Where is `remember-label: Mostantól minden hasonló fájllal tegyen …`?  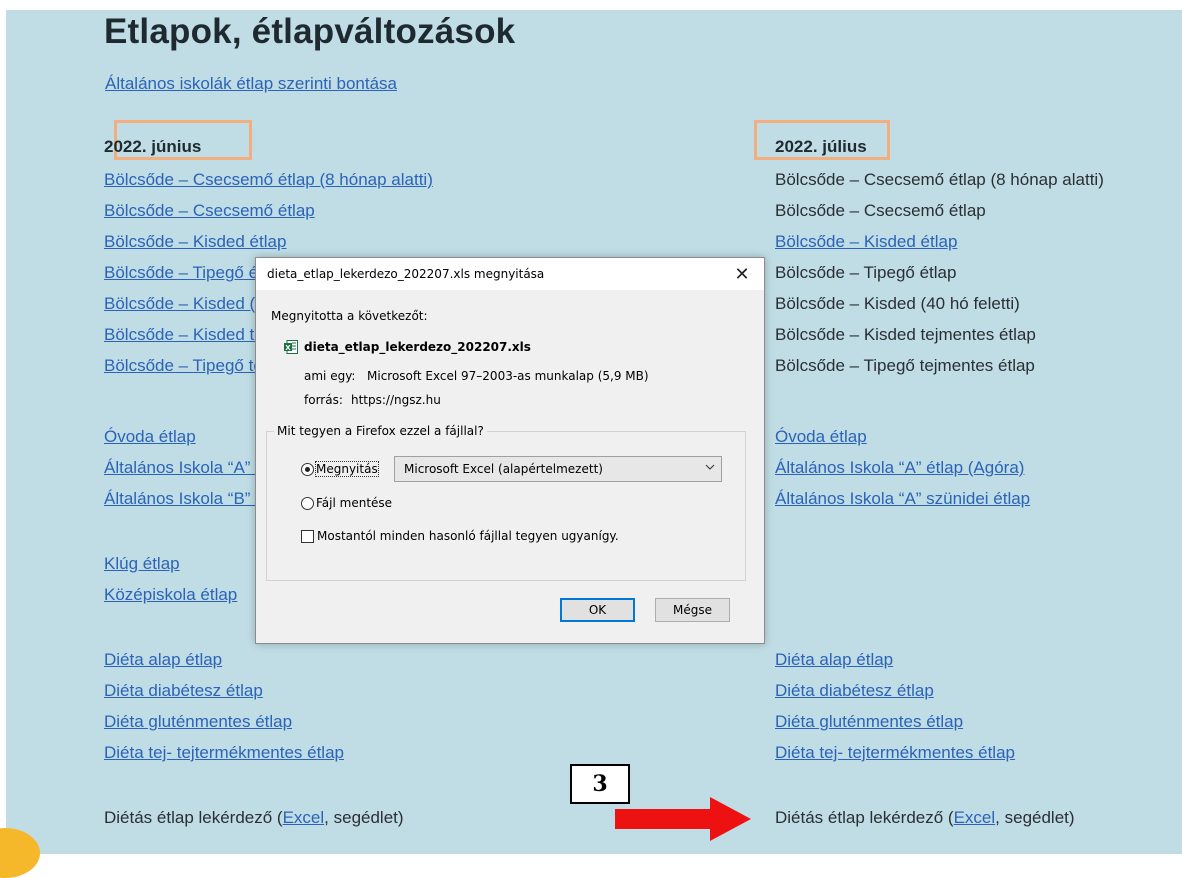
remember-label: Mostantól minden hasonló fájllal tegyen … is located at coordinates (468, 536).